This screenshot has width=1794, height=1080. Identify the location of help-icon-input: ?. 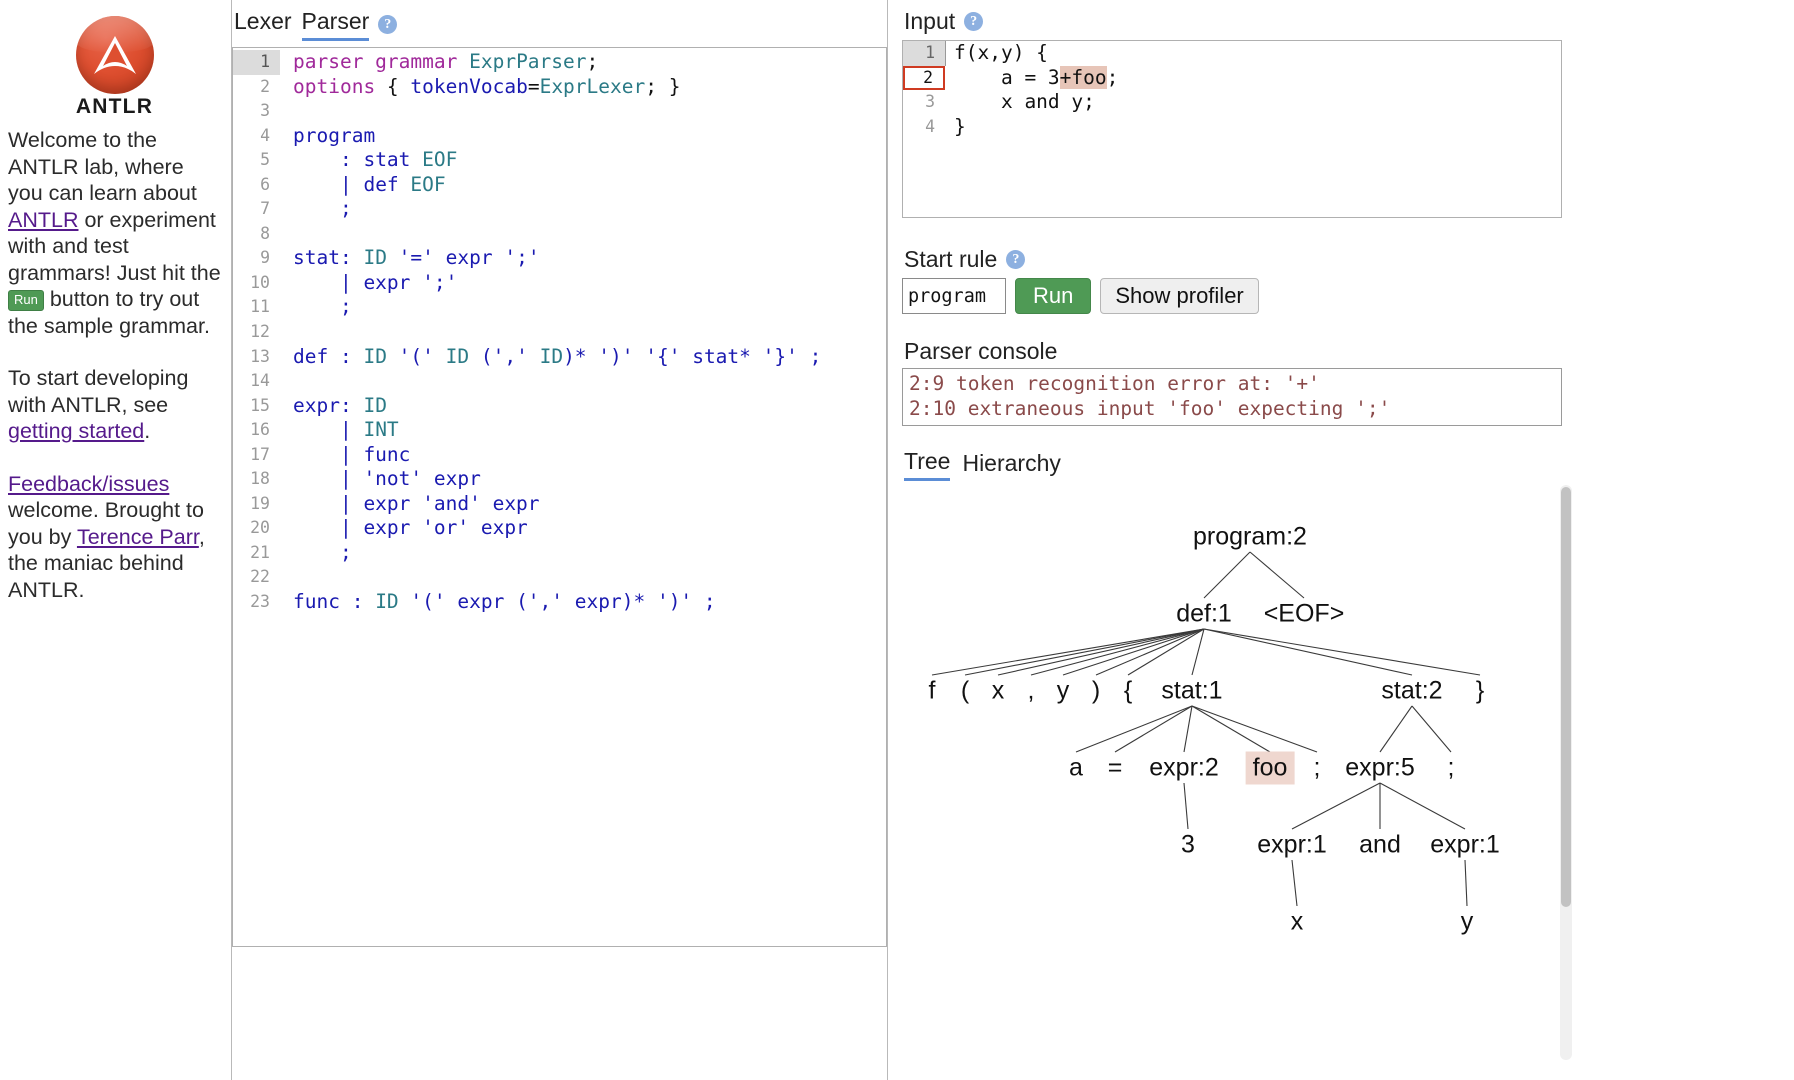
(974, 21).